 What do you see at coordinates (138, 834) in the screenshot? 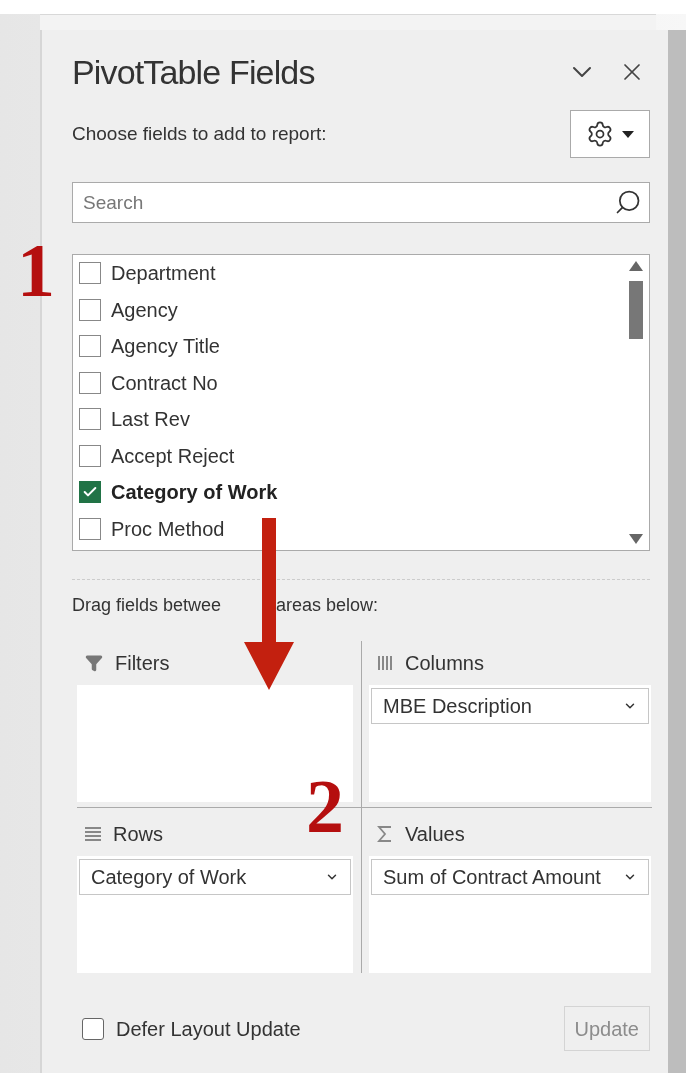
I see `area-title: Rows` at bounding box center [138, 834].